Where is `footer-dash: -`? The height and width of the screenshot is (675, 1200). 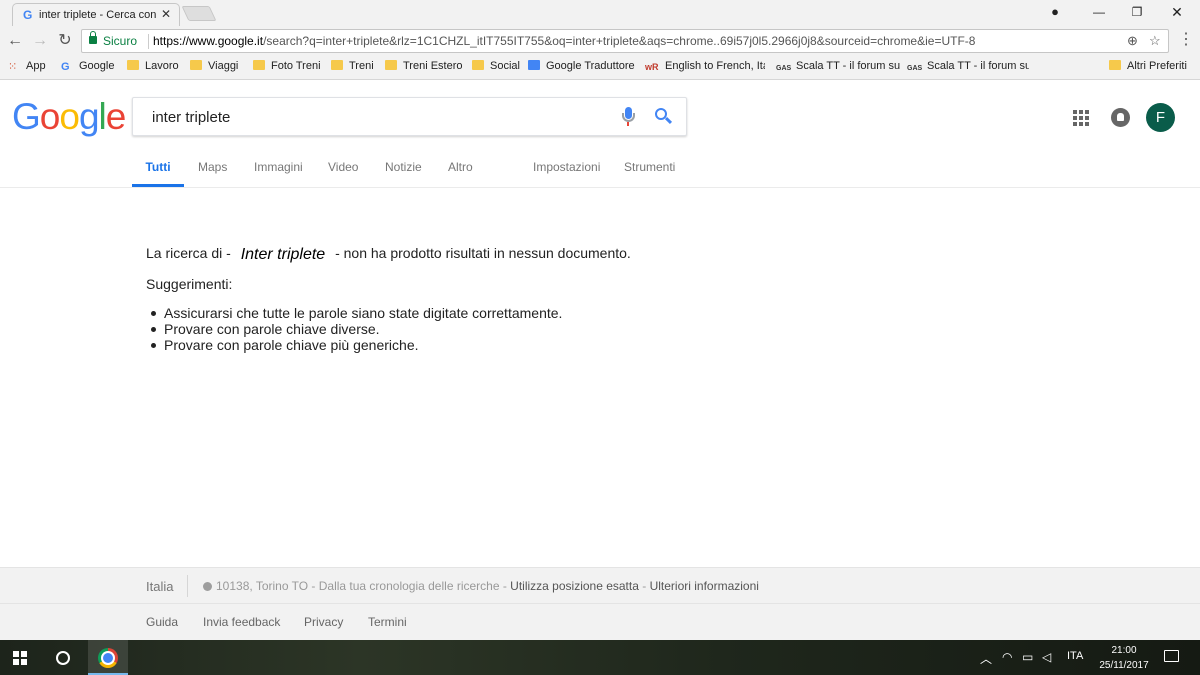 footer-dash: - is located at coordinates (644, 586).